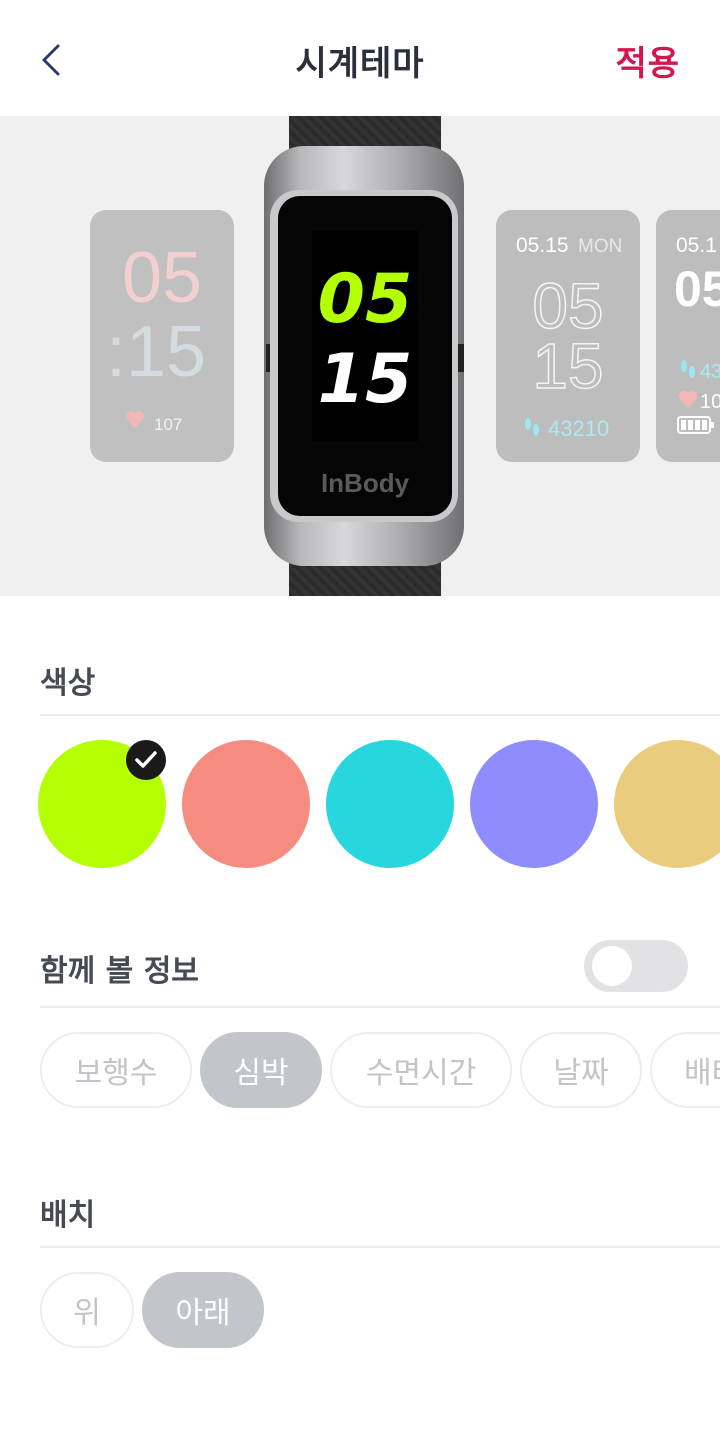  Describe the element at coordinates (695, 425) in the screenshot. I see `battery-icon` at that location.